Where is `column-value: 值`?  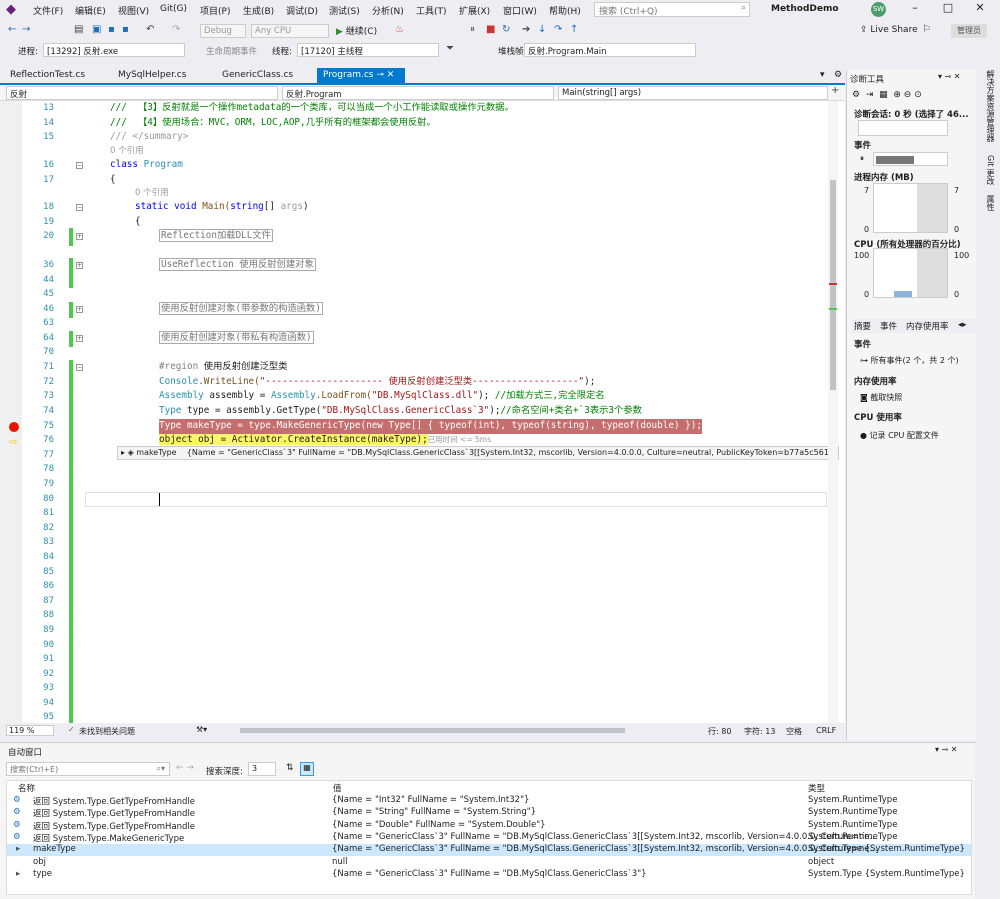
column-value: 值 is located at coordinates (337, 788).